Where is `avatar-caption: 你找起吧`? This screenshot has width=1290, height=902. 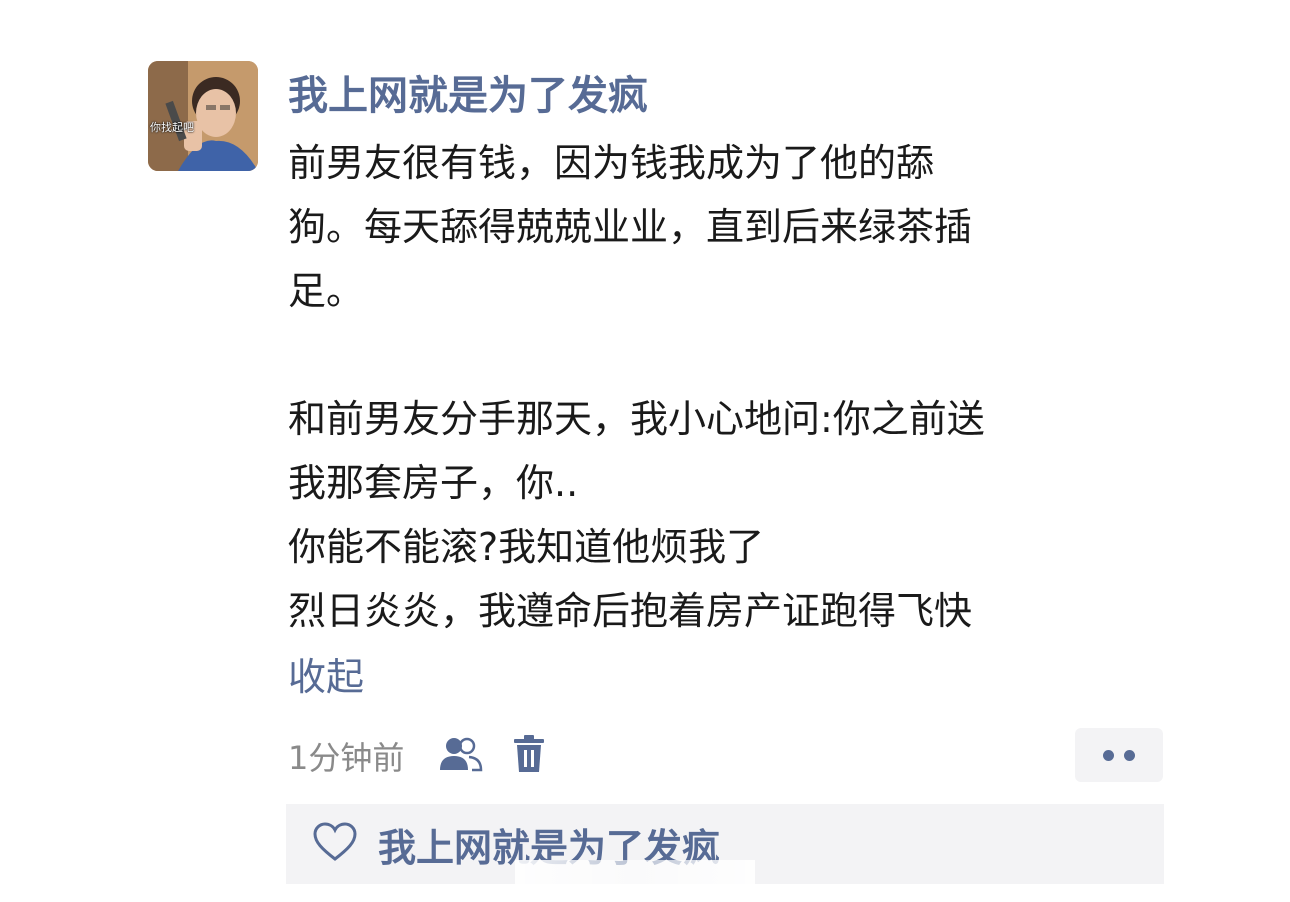
avatar-caption: 你找起吧 is located at coordinates (172, 127).